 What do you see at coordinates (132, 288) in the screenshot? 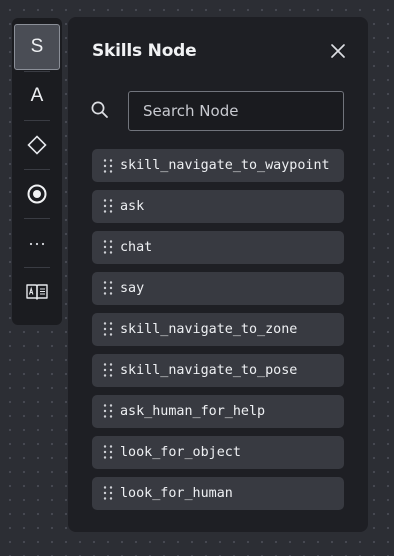
I see `node-label: say` at bounding box center [132, 288].